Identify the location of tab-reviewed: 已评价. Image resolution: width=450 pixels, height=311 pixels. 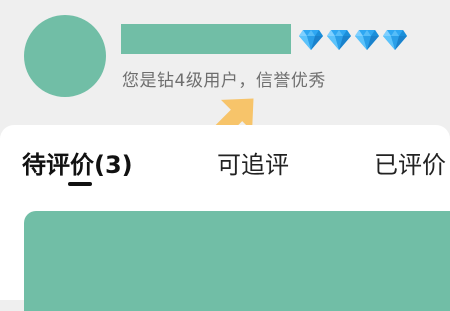
(410, 162).